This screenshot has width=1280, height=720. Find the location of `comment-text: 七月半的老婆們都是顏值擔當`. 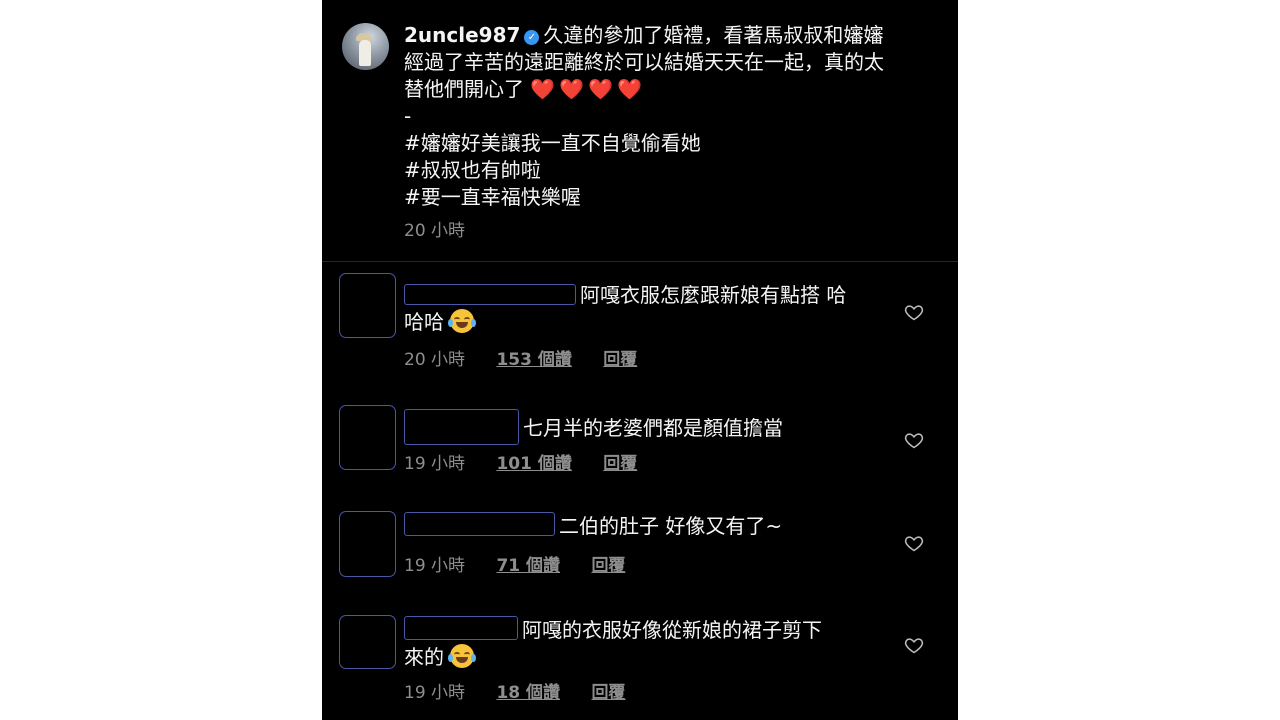

comment-text: 七月半的老婆們都是顏值擔當 is located at coordinates (644, 427).